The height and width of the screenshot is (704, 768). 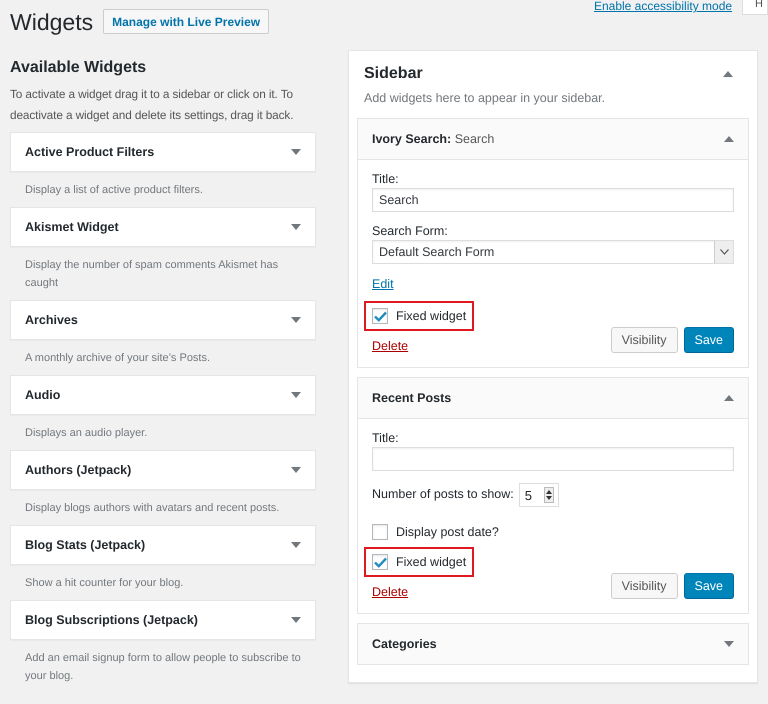 What do you see at coordinates (163, 395) in the screenshot?
I see `widget-card: Audio` at bounding box center [163, 395].